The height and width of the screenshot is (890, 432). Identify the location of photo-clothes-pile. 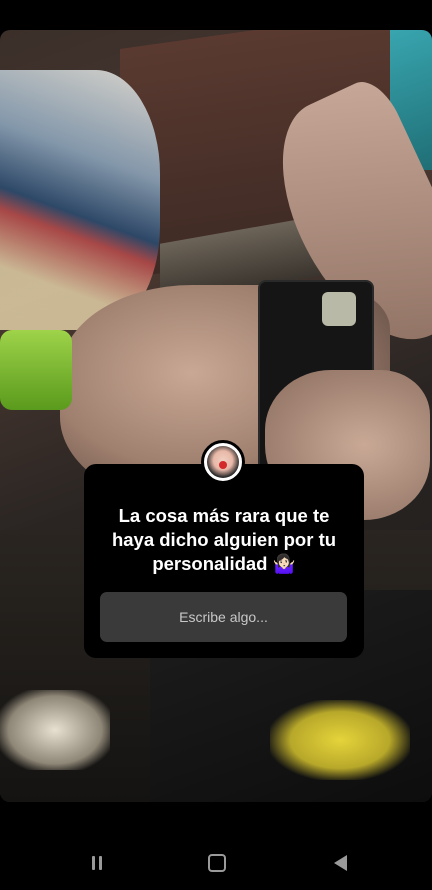
(80, 200).